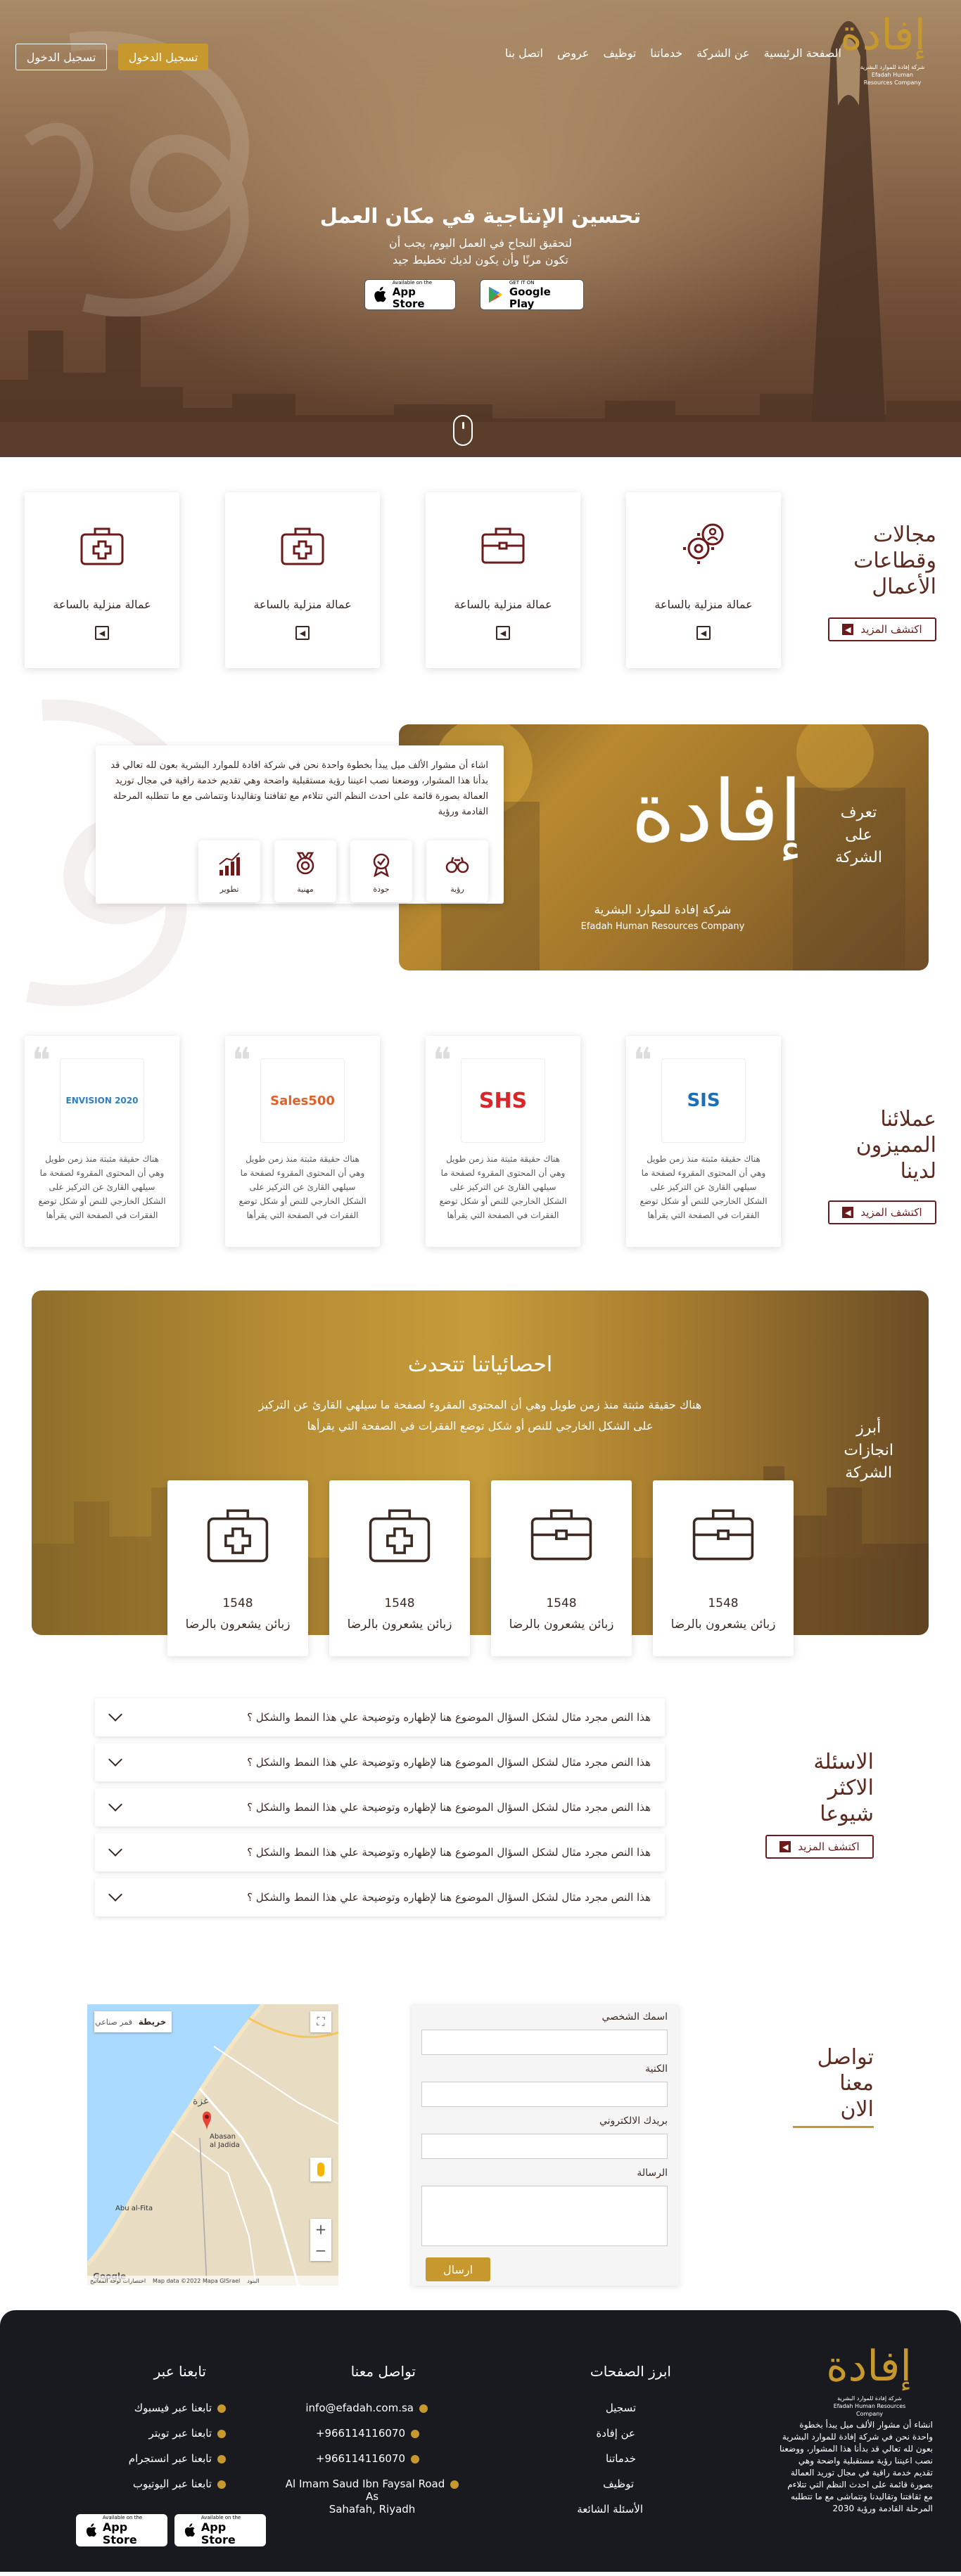 This screenshot has width=961, height=2576. I want to click on about-label-line-2: على, so click(858, 835).